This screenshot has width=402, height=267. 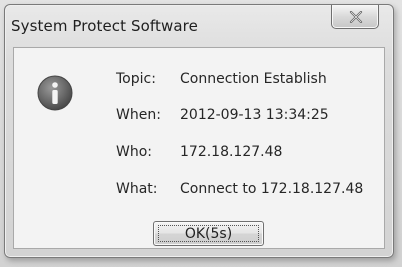 I want to click on ok-button: OK(5s), so click(x=208, y=233).